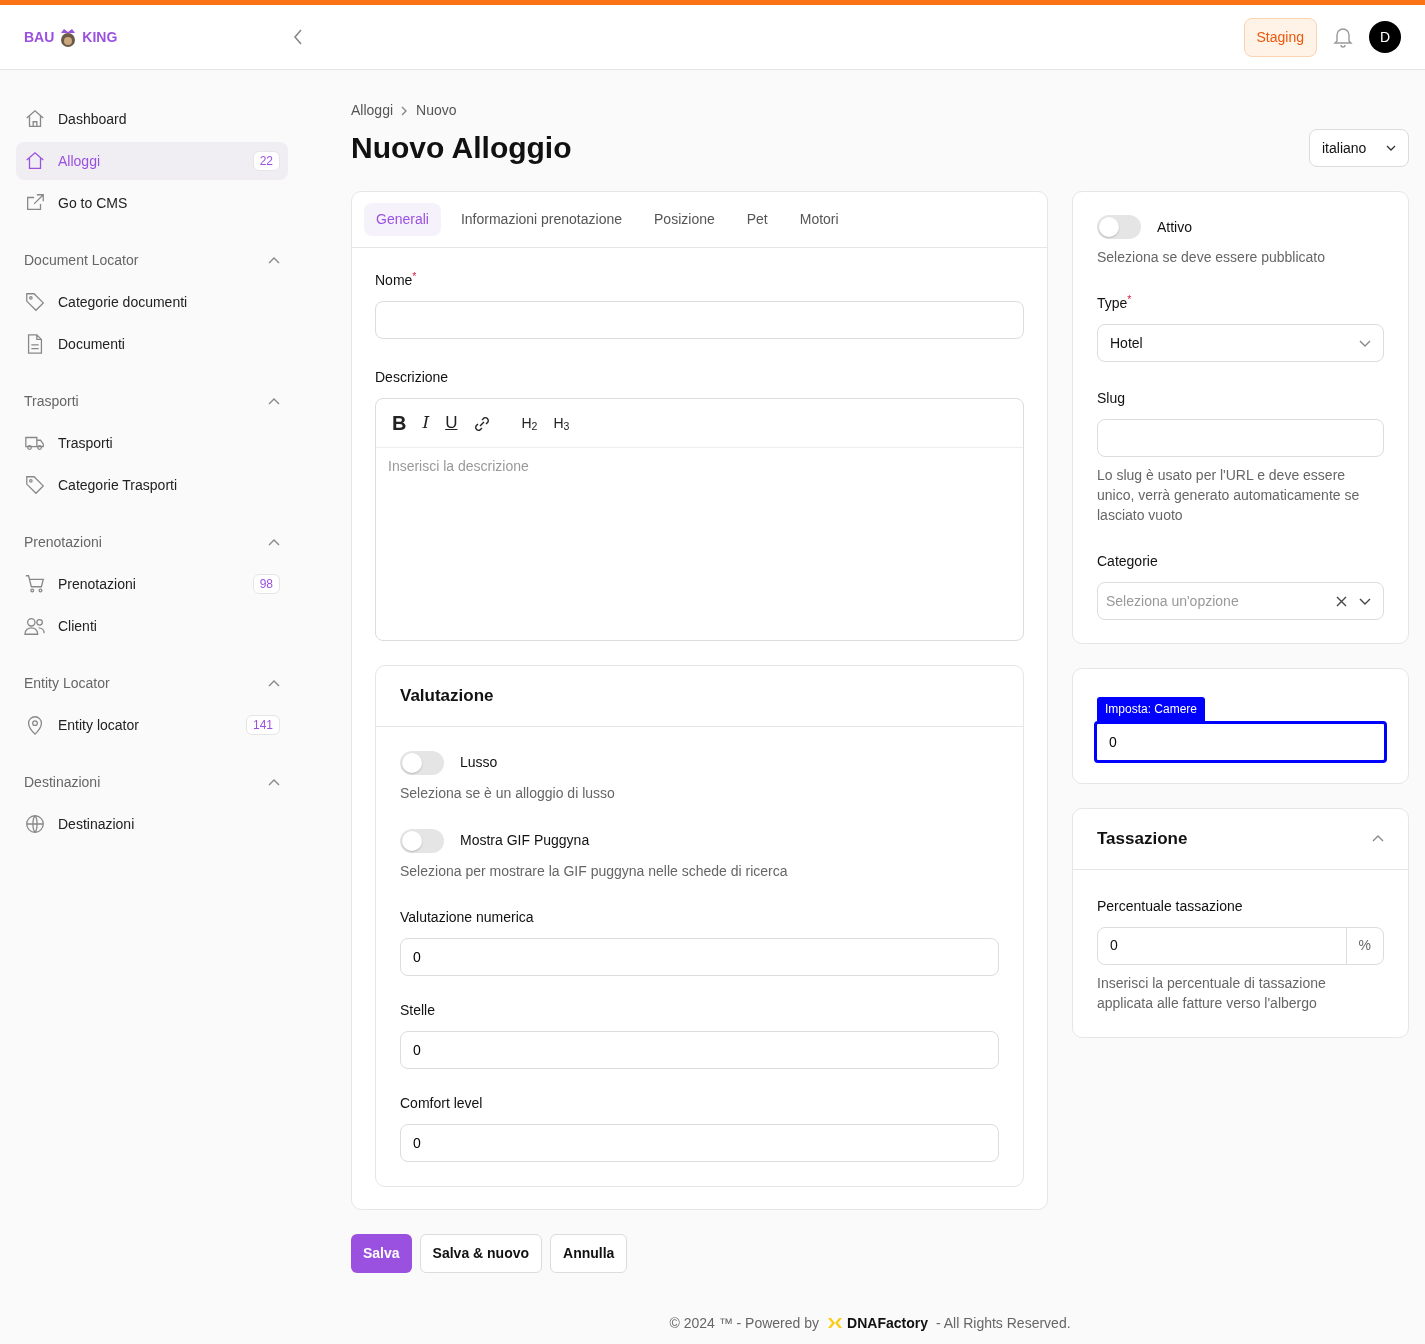 This screenshot has width=1425, height=1344. Describe the element at coordinates (62, 782) in the screenshot. I see `section-heading: Destinazioni` at that location.